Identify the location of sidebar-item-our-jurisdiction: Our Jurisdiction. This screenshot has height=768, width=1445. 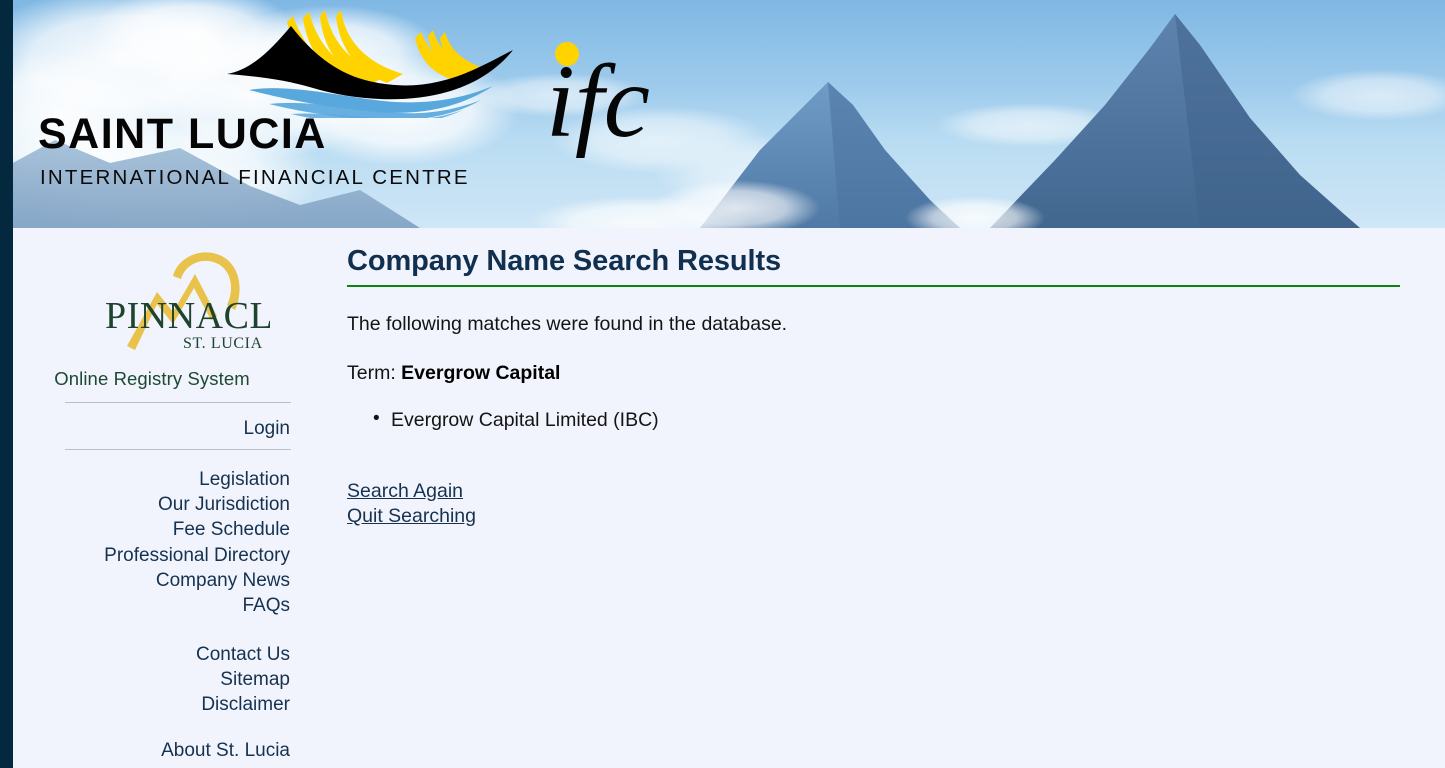
(151, 504).